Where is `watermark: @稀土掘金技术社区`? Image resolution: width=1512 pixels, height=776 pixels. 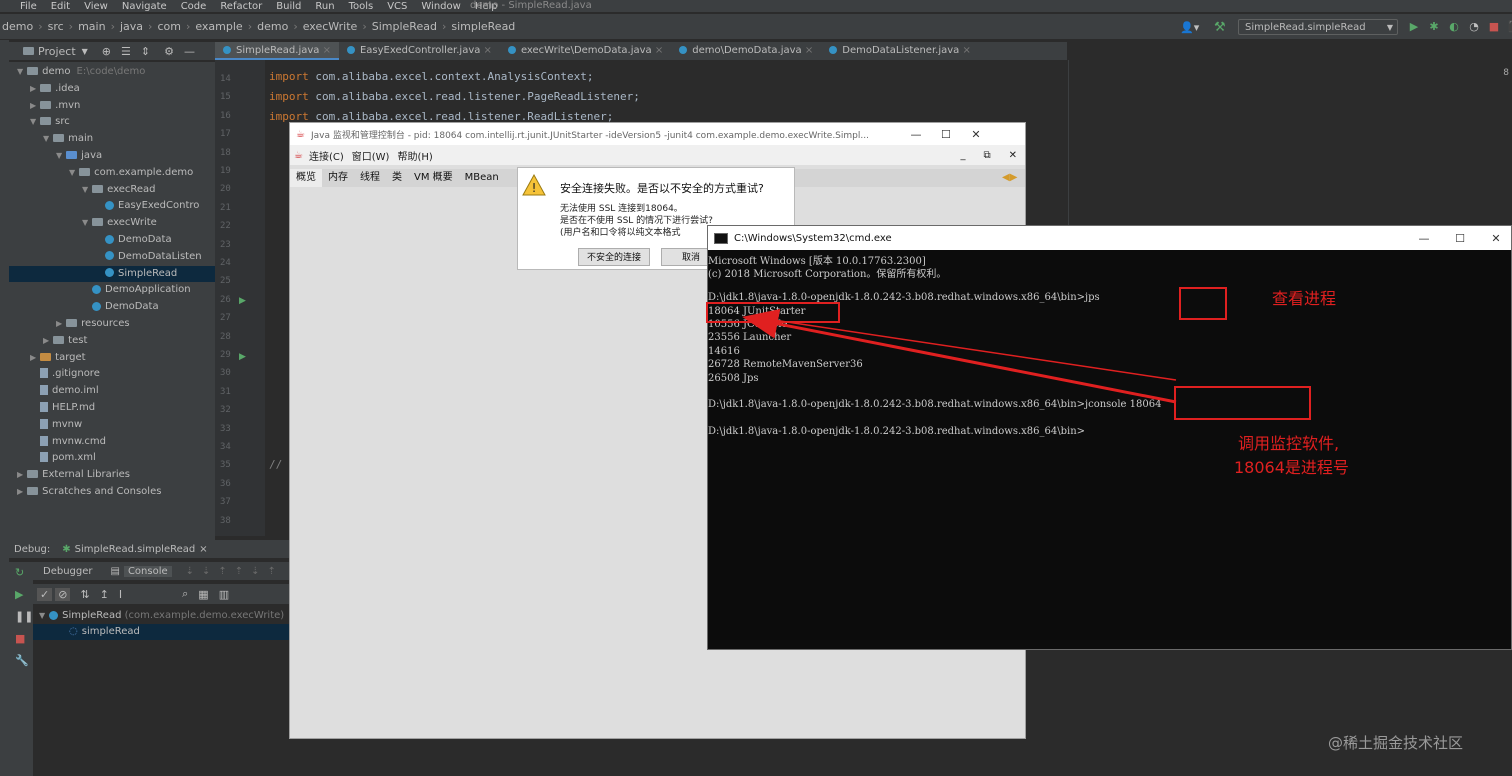
watermark: @稀土掘金技术社区 is located at coordinates (1396, 743).